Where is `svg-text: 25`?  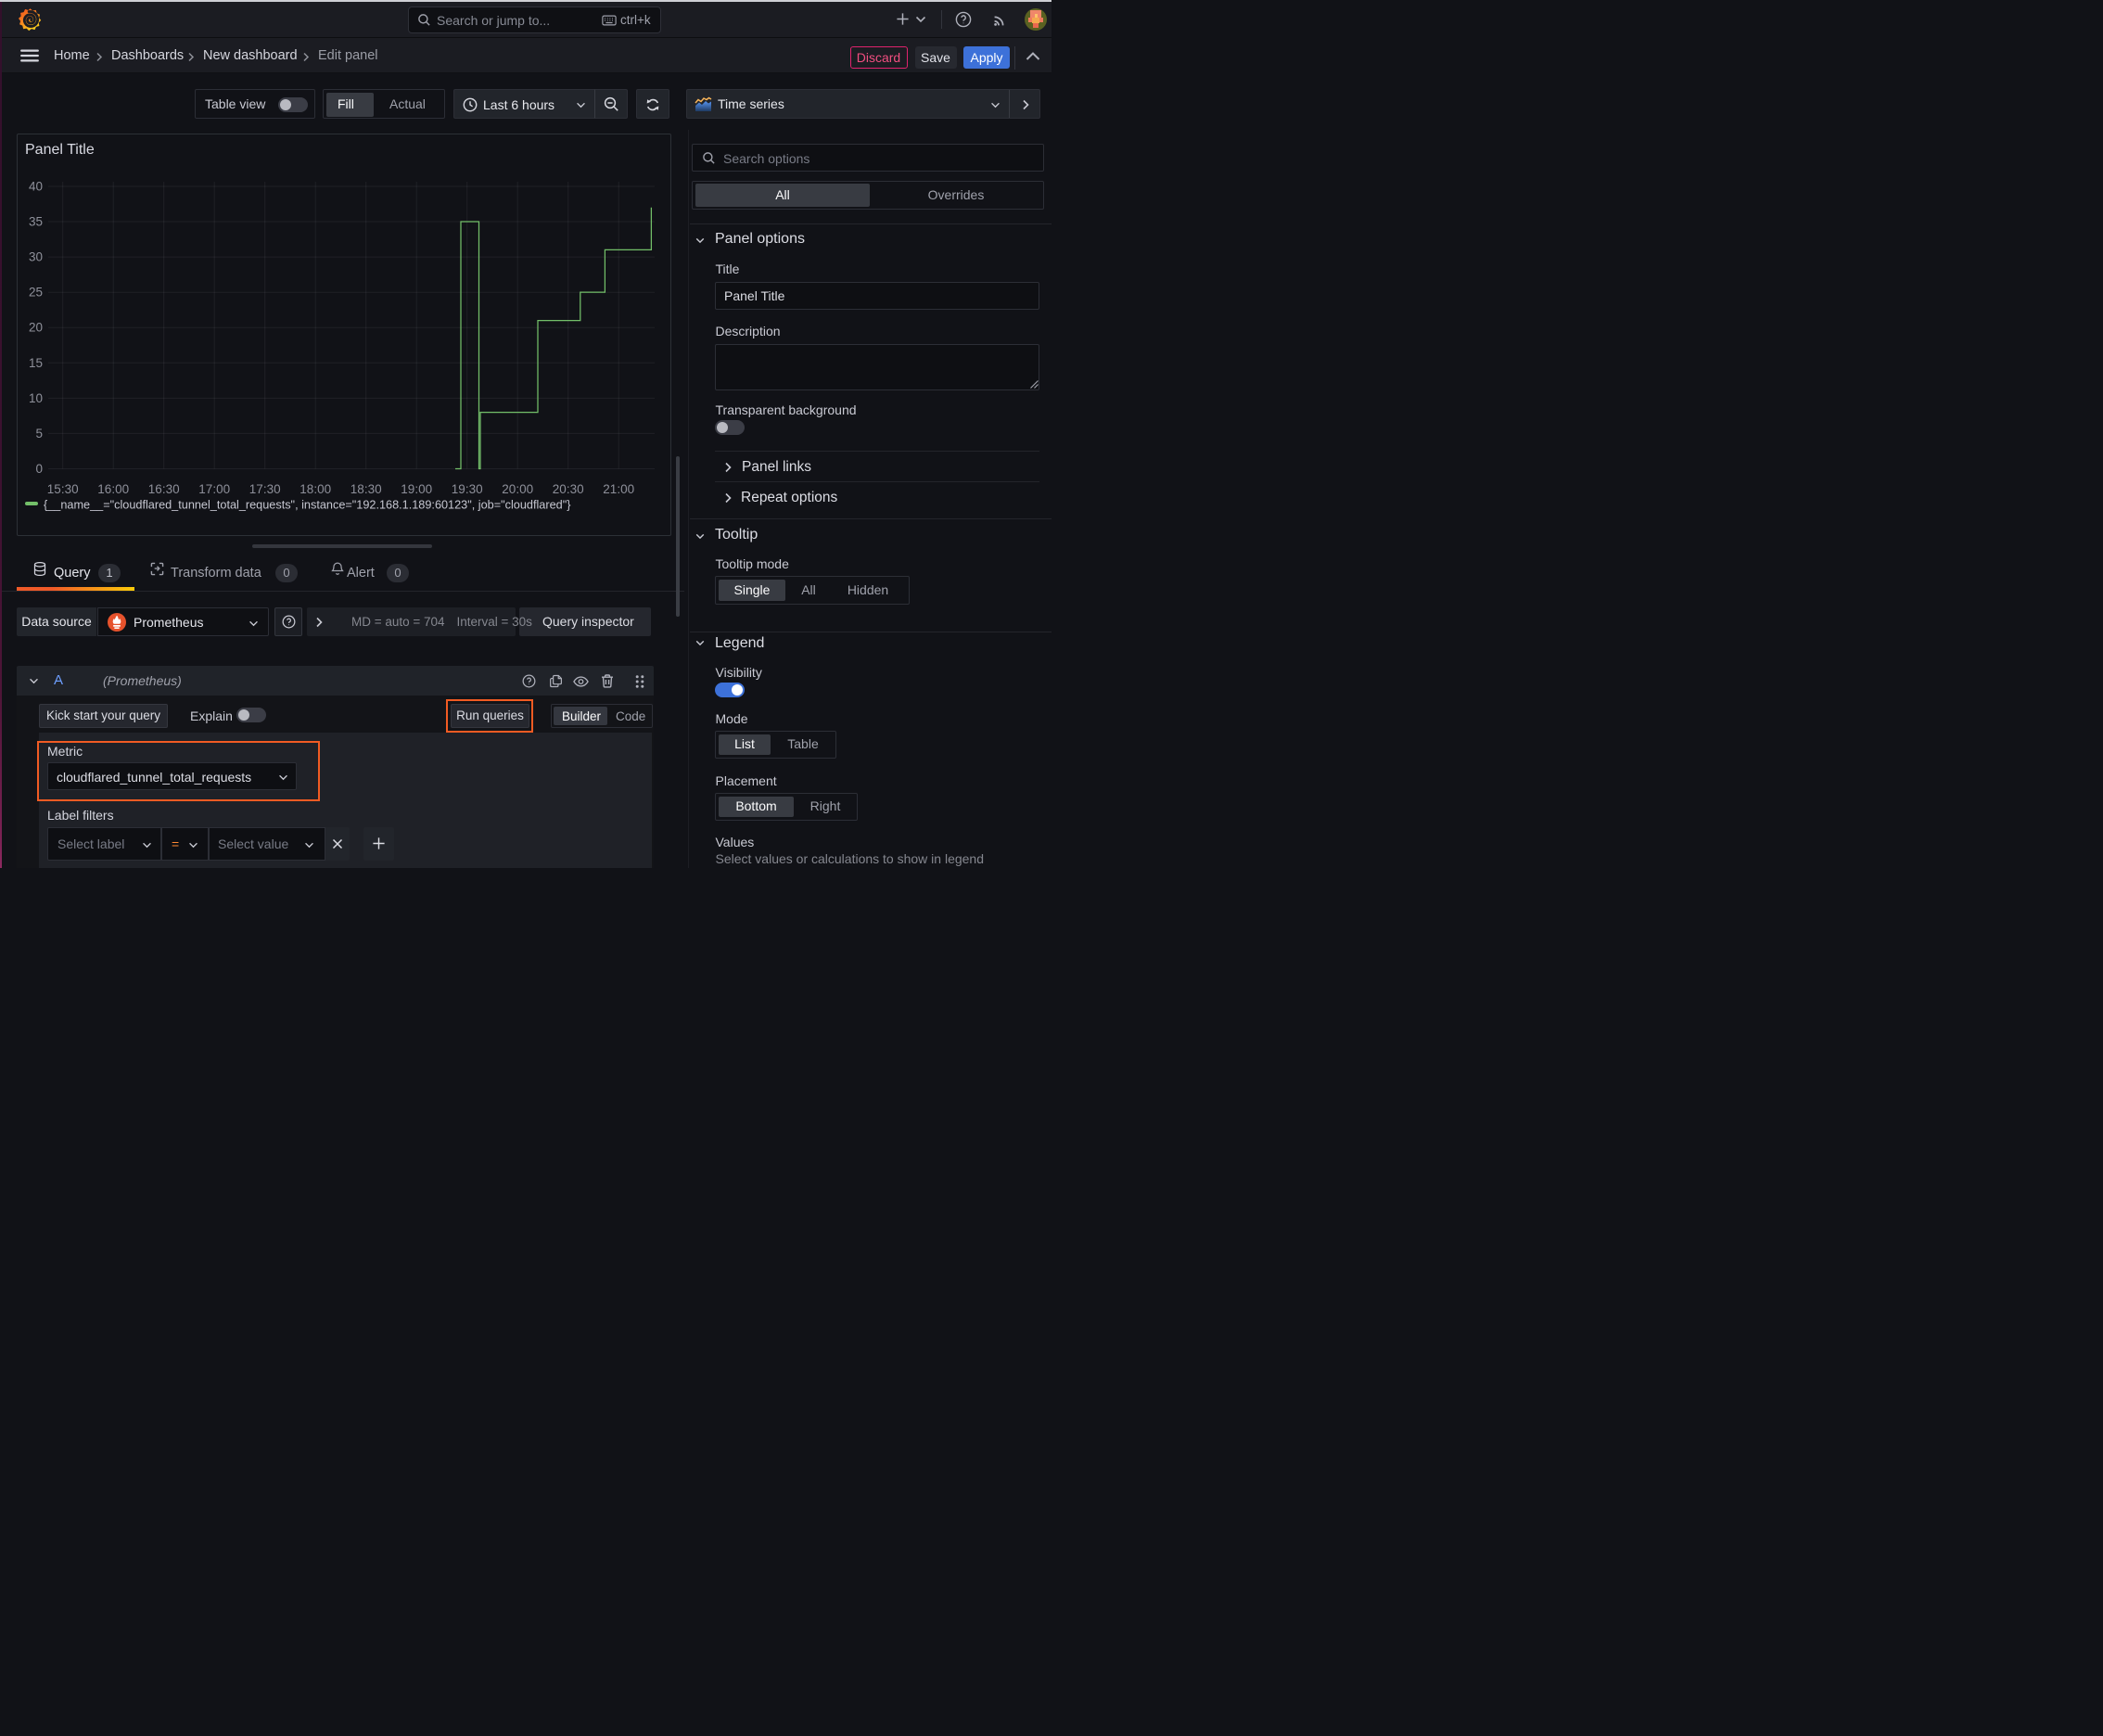 svg-text: 25 is located at coordinates (36, 293).